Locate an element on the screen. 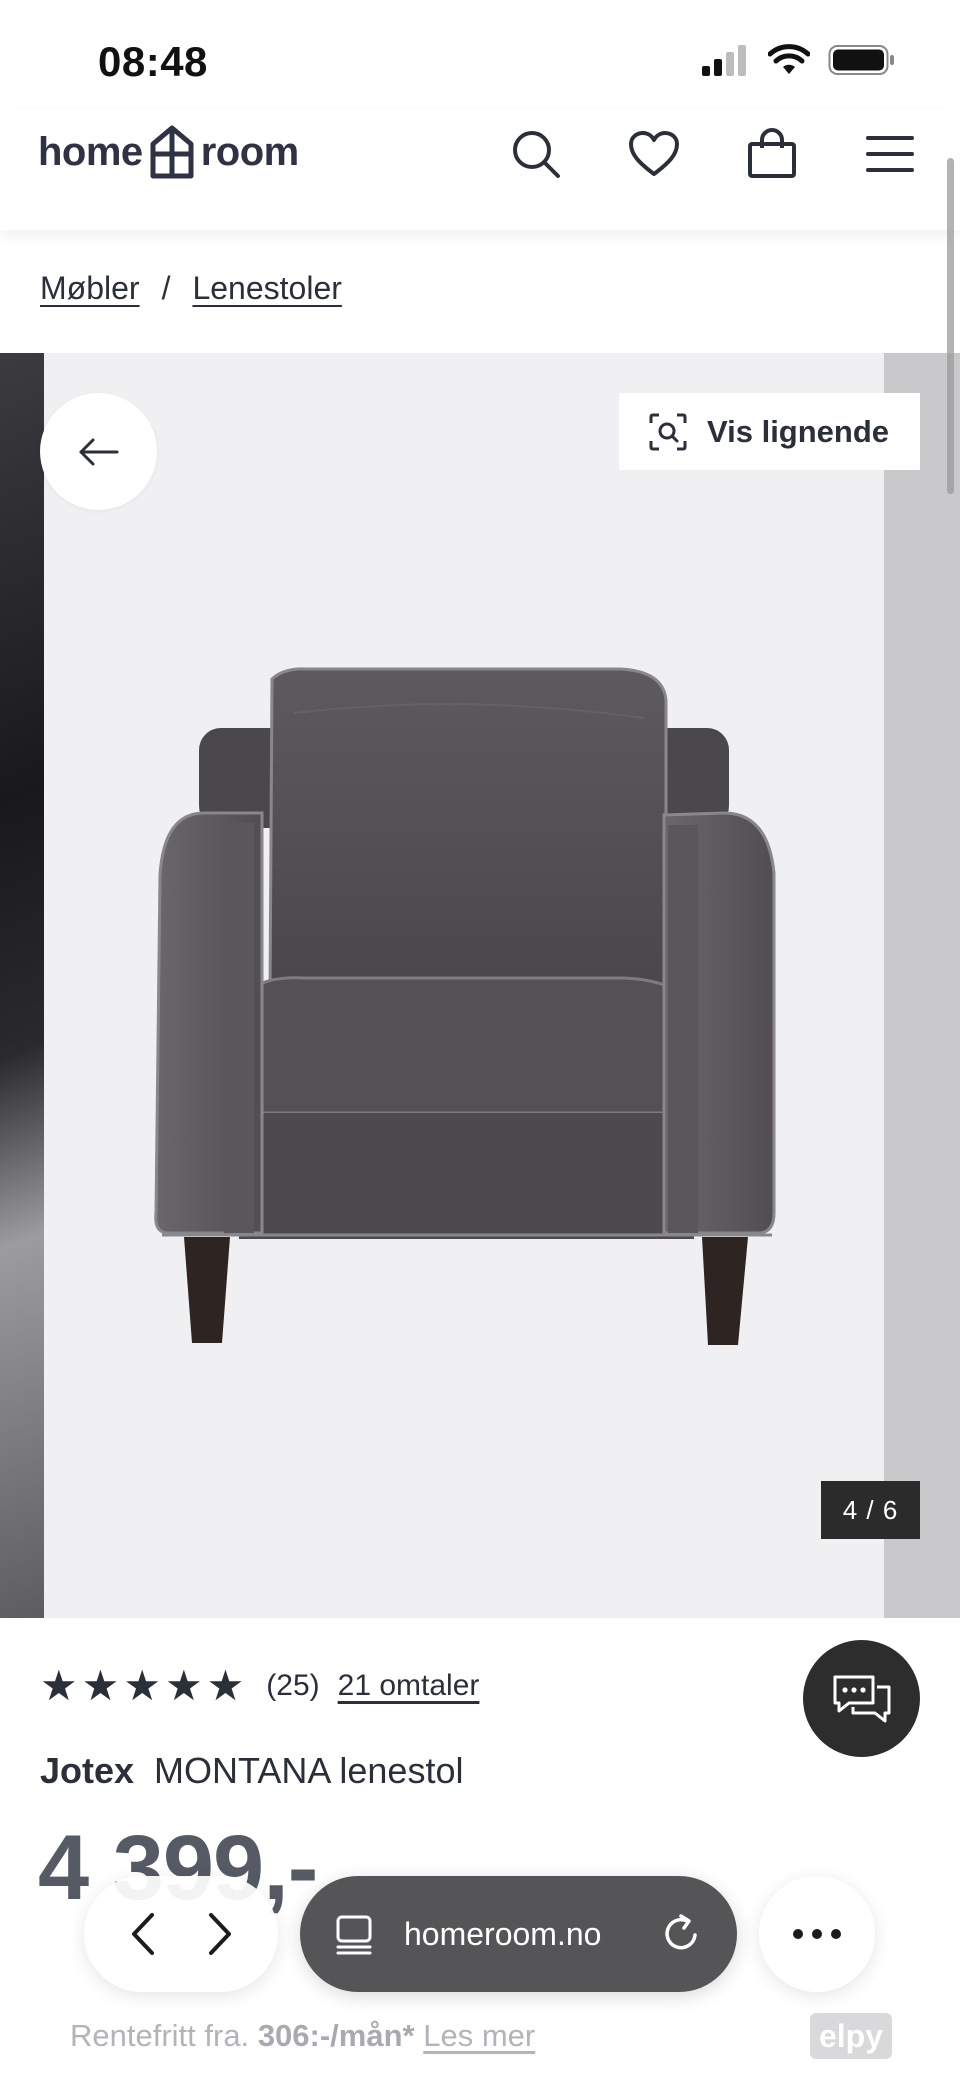 Image resolution: width=960 pixels, height=2078 pixels. product-brand: Jotex is located at coordinates (87, 1770).